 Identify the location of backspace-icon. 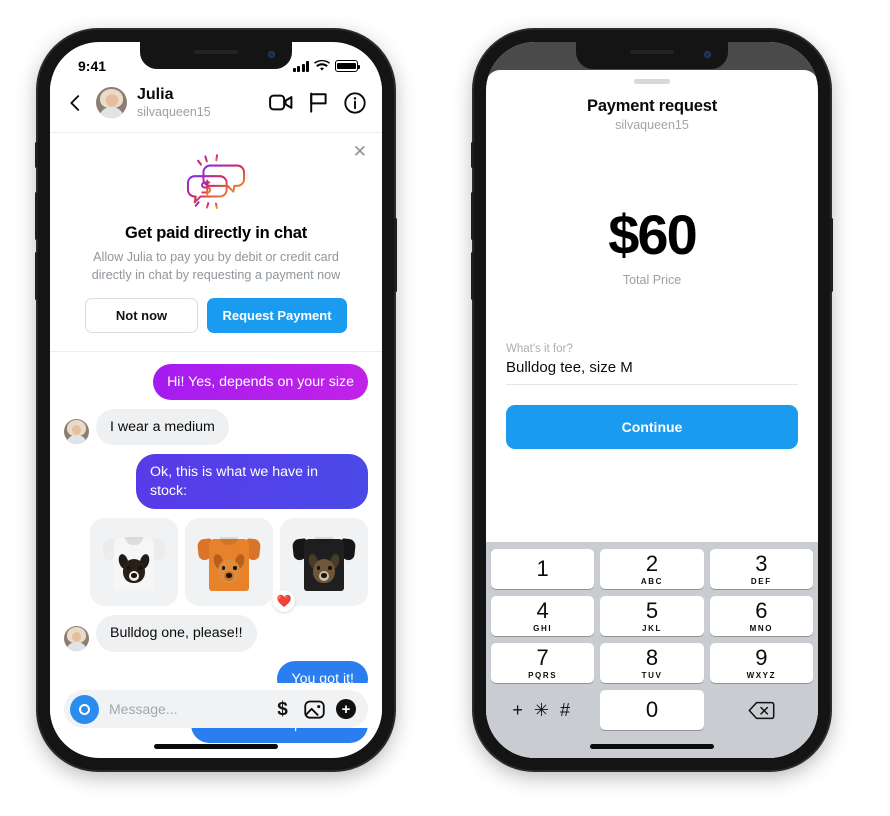
(761, 710).